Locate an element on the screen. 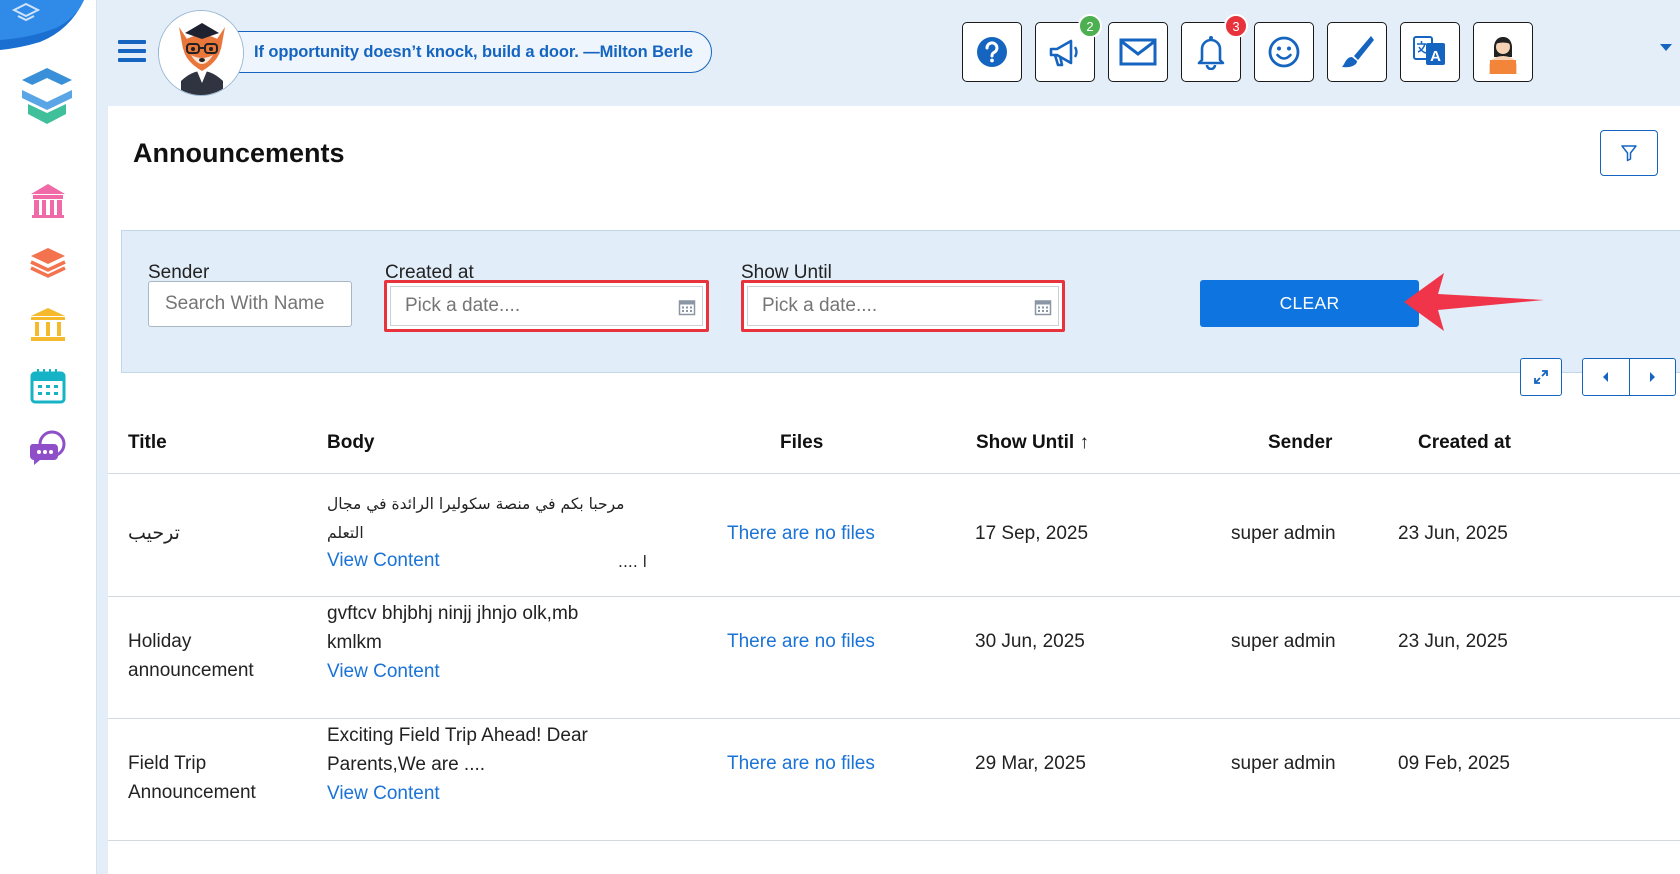 This screenshot has height=874, width=1680. column-header-created-at: Created at is located at coordinates (1464, 443).